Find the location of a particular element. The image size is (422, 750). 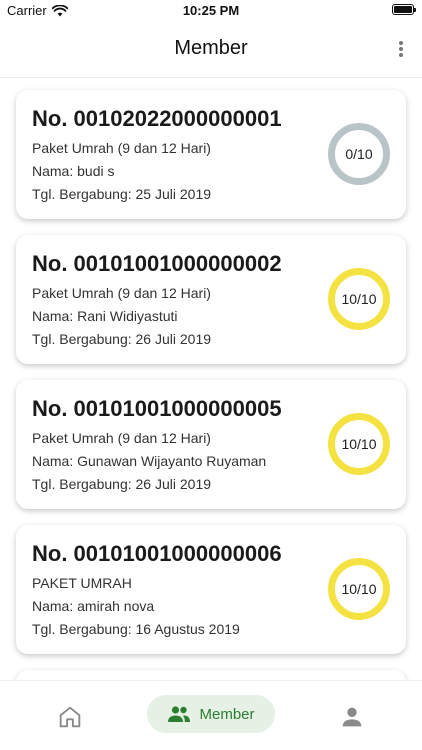

bottom-nav: Member is located at coordinates (211, 715).